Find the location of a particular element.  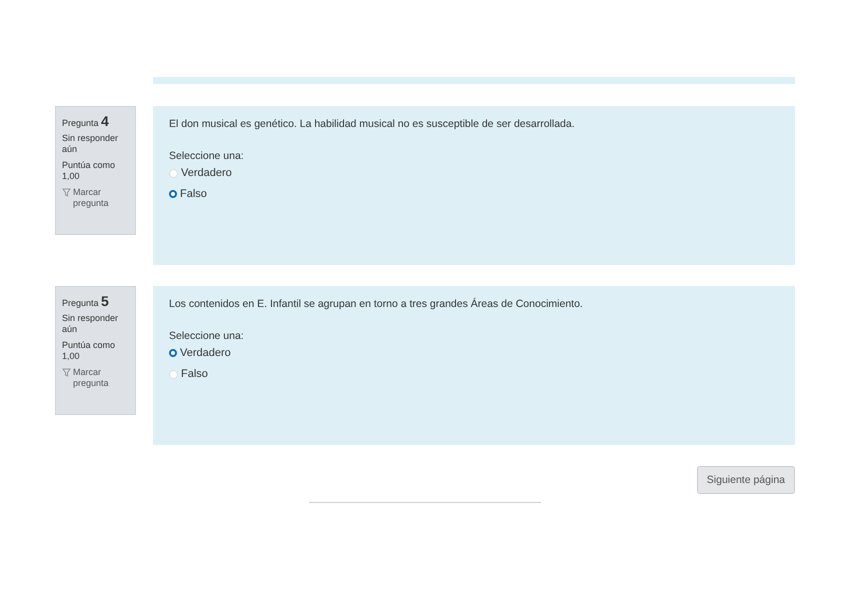

question-text: El don musical es genético. La habilidad musical no es susceptible de ser desarrollada. is located at coordinates (372, 124).